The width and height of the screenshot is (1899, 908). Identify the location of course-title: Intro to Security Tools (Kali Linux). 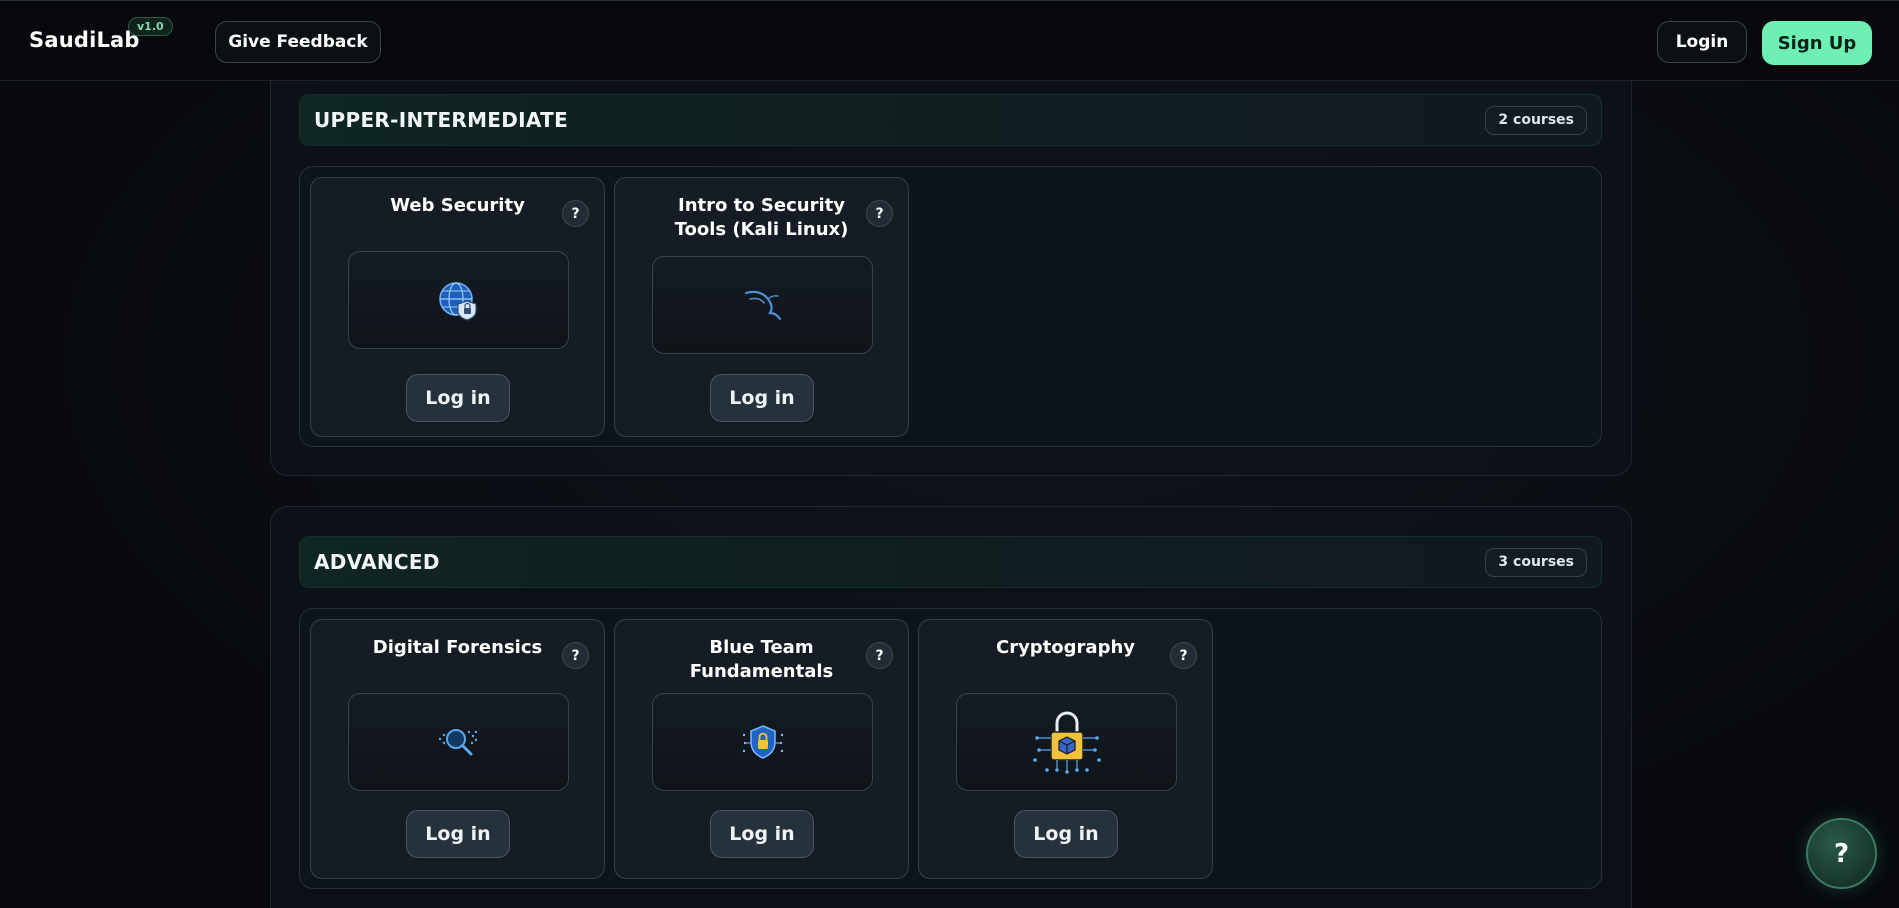
(761, 217).